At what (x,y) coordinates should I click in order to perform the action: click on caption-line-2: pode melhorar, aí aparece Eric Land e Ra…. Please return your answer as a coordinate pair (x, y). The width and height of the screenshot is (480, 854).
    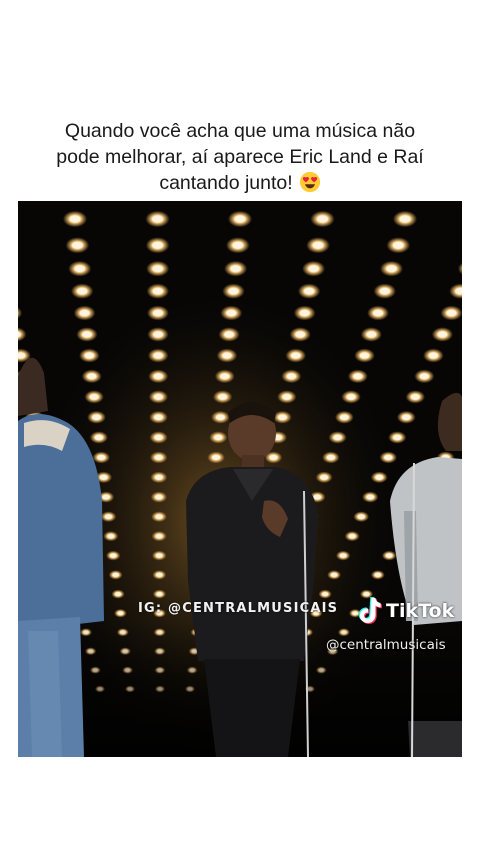
    Looking at the image, I should click on (240, 157).